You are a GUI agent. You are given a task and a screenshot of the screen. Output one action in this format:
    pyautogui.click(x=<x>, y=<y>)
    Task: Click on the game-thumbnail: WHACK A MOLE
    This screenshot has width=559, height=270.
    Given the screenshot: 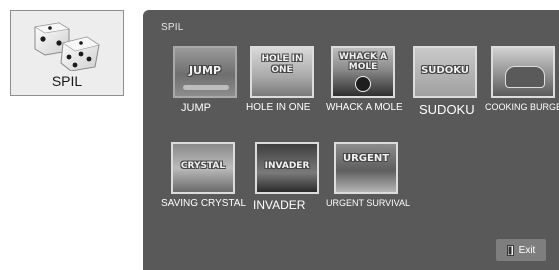 What is the action you would take?
    pyautogui.click(x=363, y=72)
    